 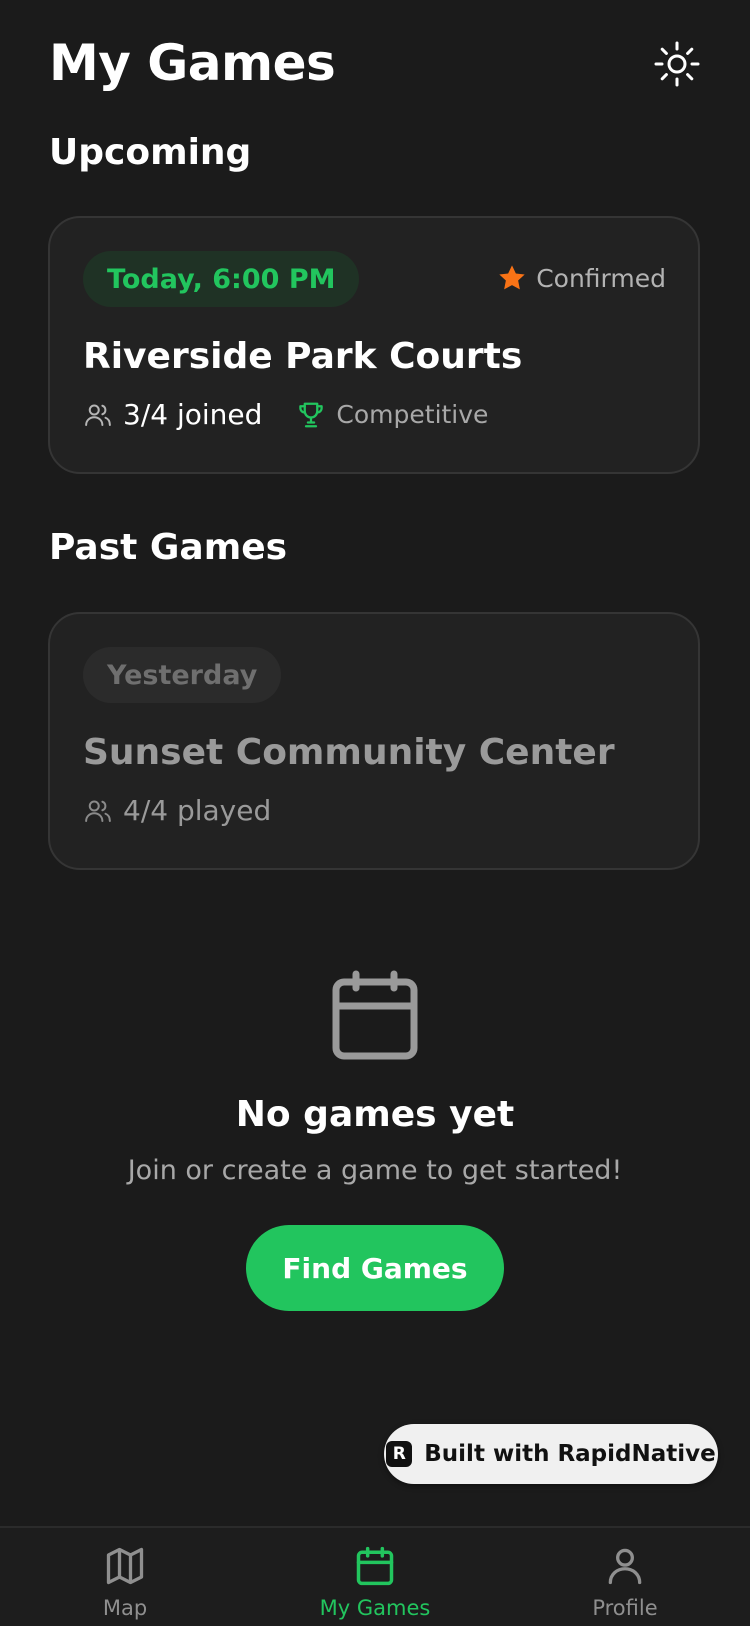 I want to click on status-badge: Confirmed, so click(x=581, y=278).